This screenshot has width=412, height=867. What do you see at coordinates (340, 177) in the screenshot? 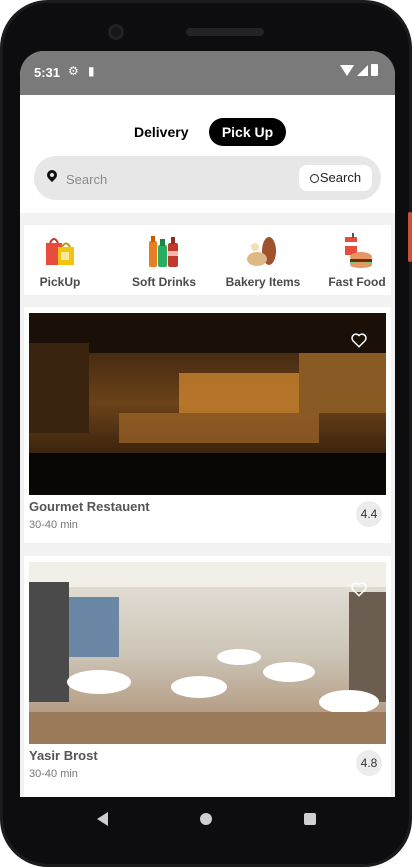
I see `search-button-label: Search` at bounding box center [340, 177].